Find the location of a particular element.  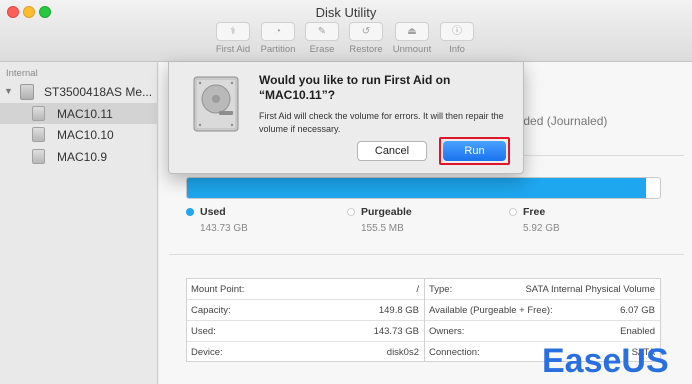

info-key: Used: is located at coordinates (203, 331).